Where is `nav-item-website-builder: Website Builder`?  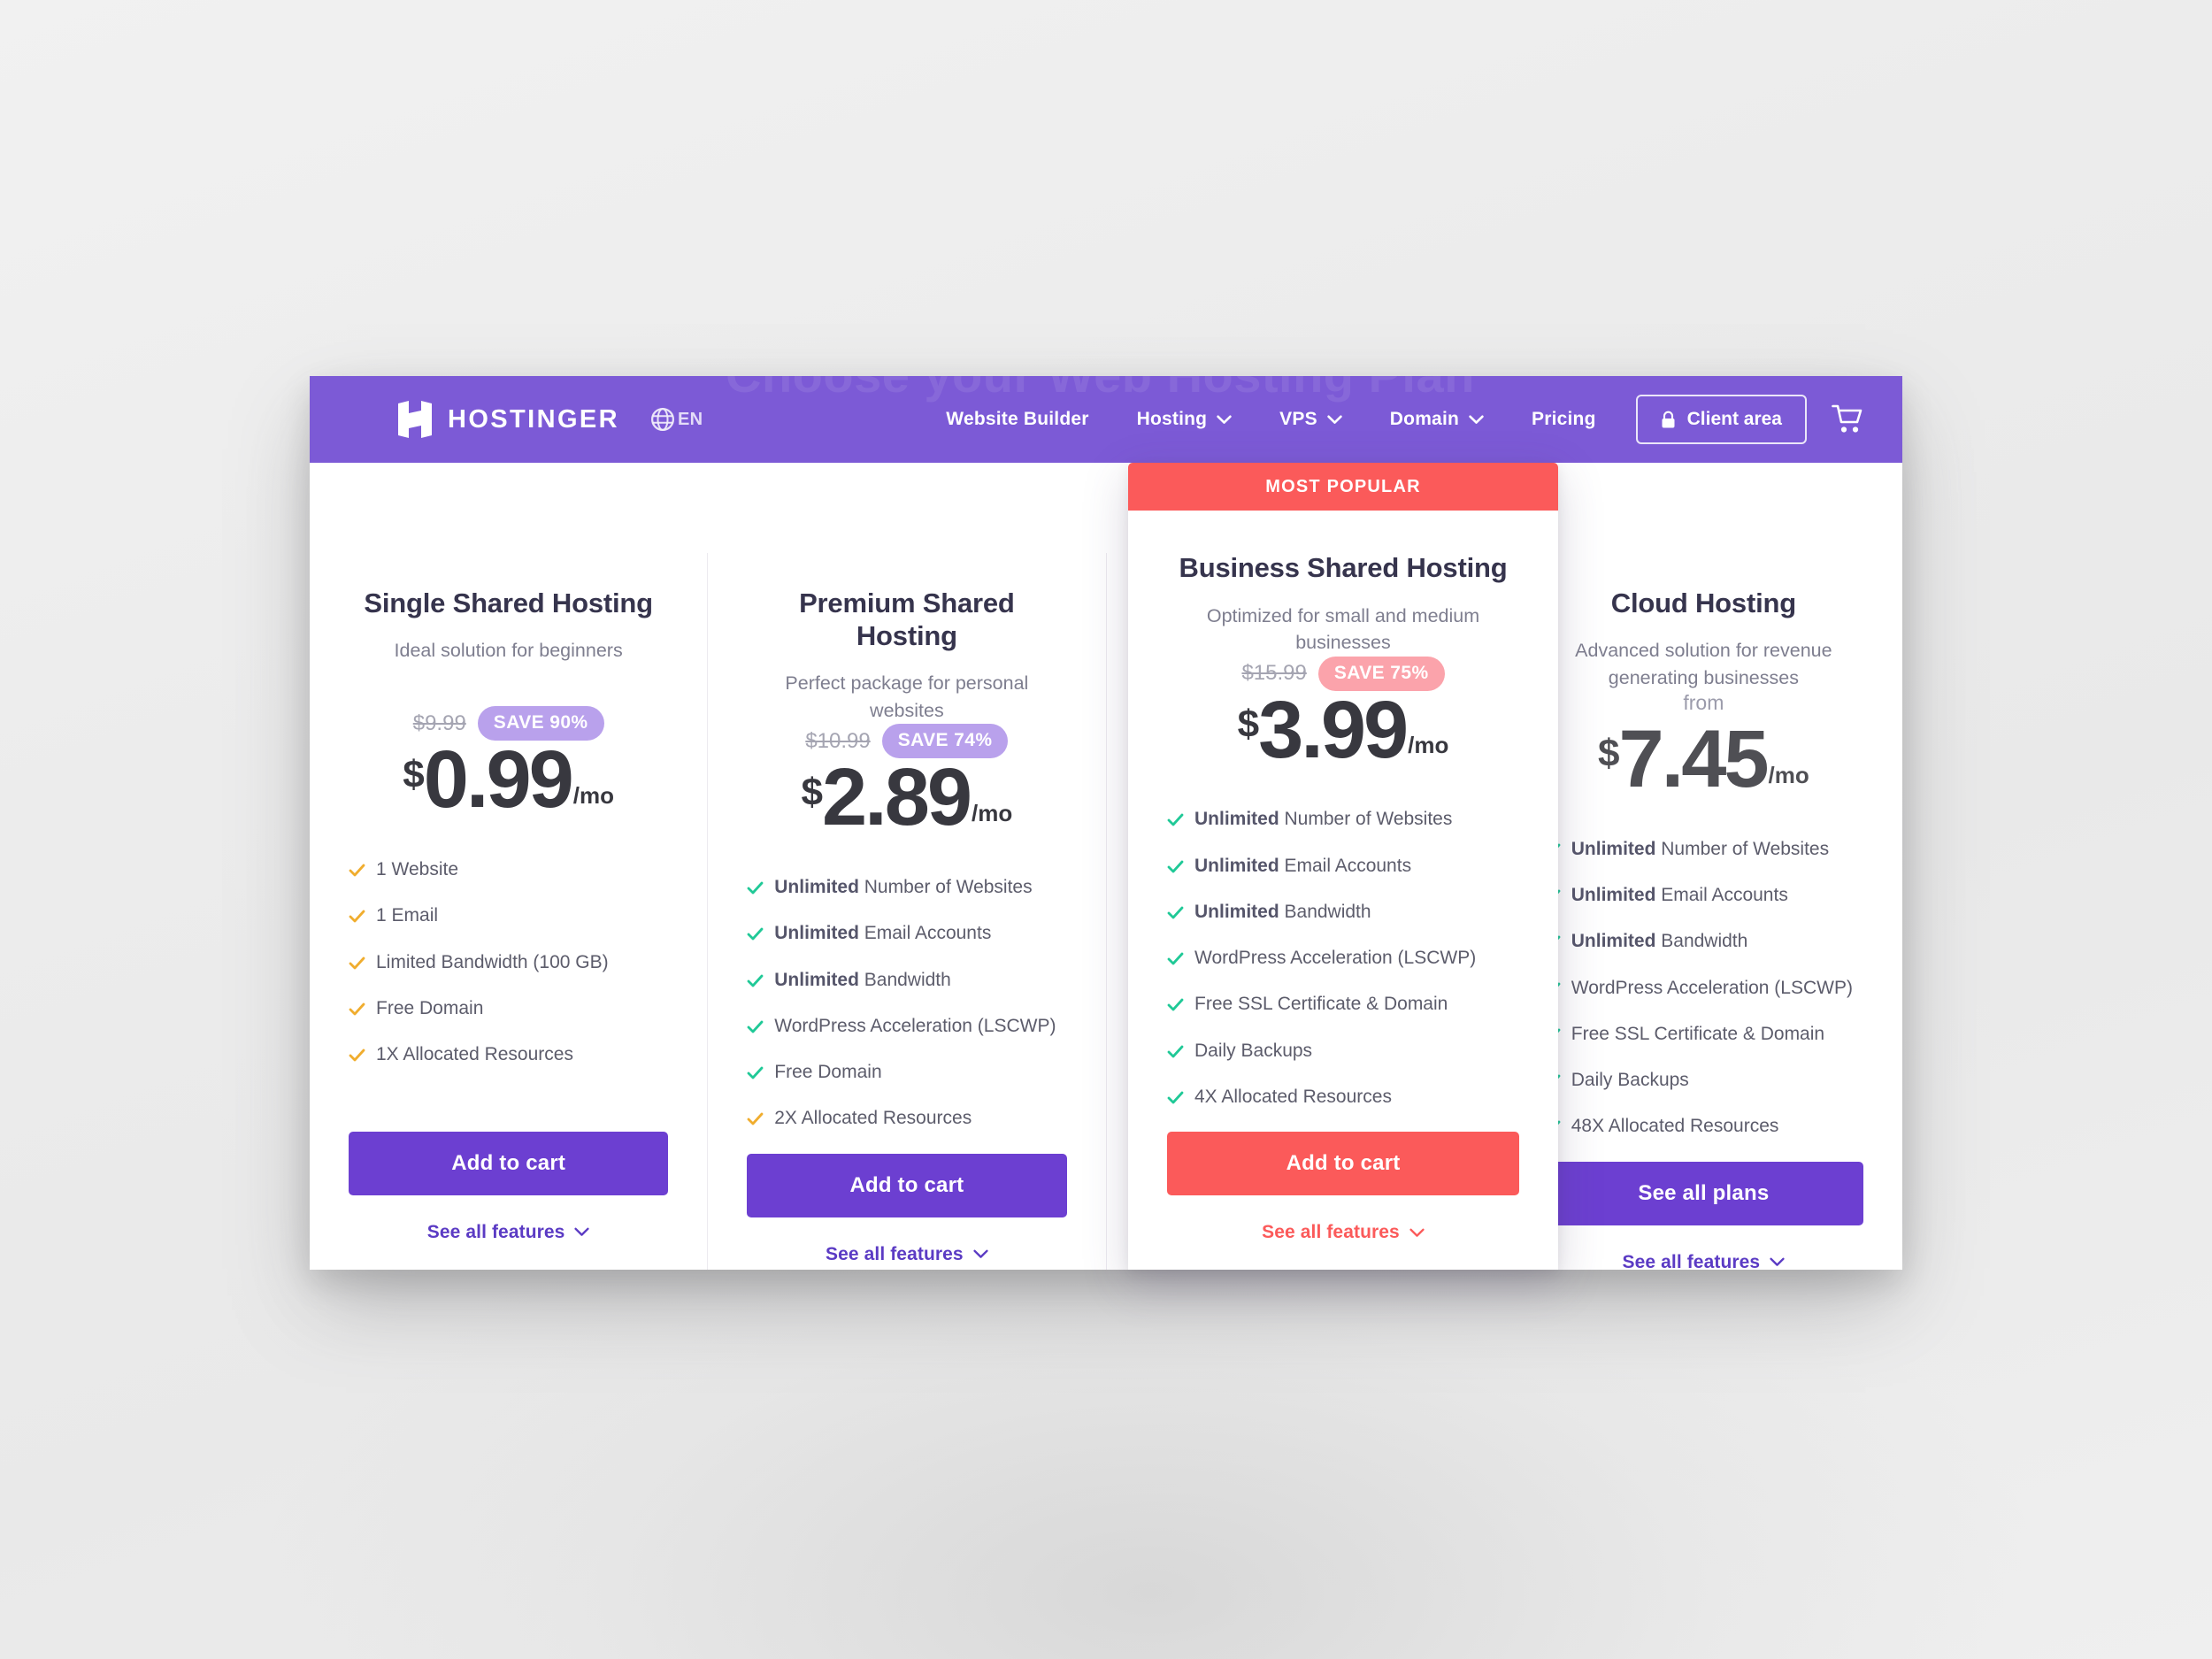
nav-item-website-builder: Website Builder is located at coordinates (1017, 419).